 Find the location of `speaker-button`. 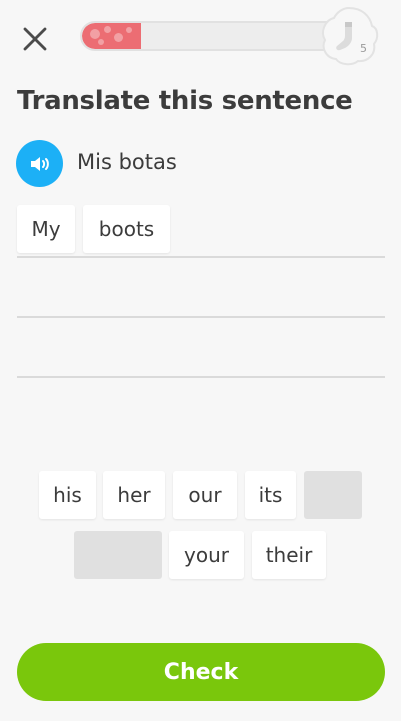

speaker-button is located at coordinates (39, 163).